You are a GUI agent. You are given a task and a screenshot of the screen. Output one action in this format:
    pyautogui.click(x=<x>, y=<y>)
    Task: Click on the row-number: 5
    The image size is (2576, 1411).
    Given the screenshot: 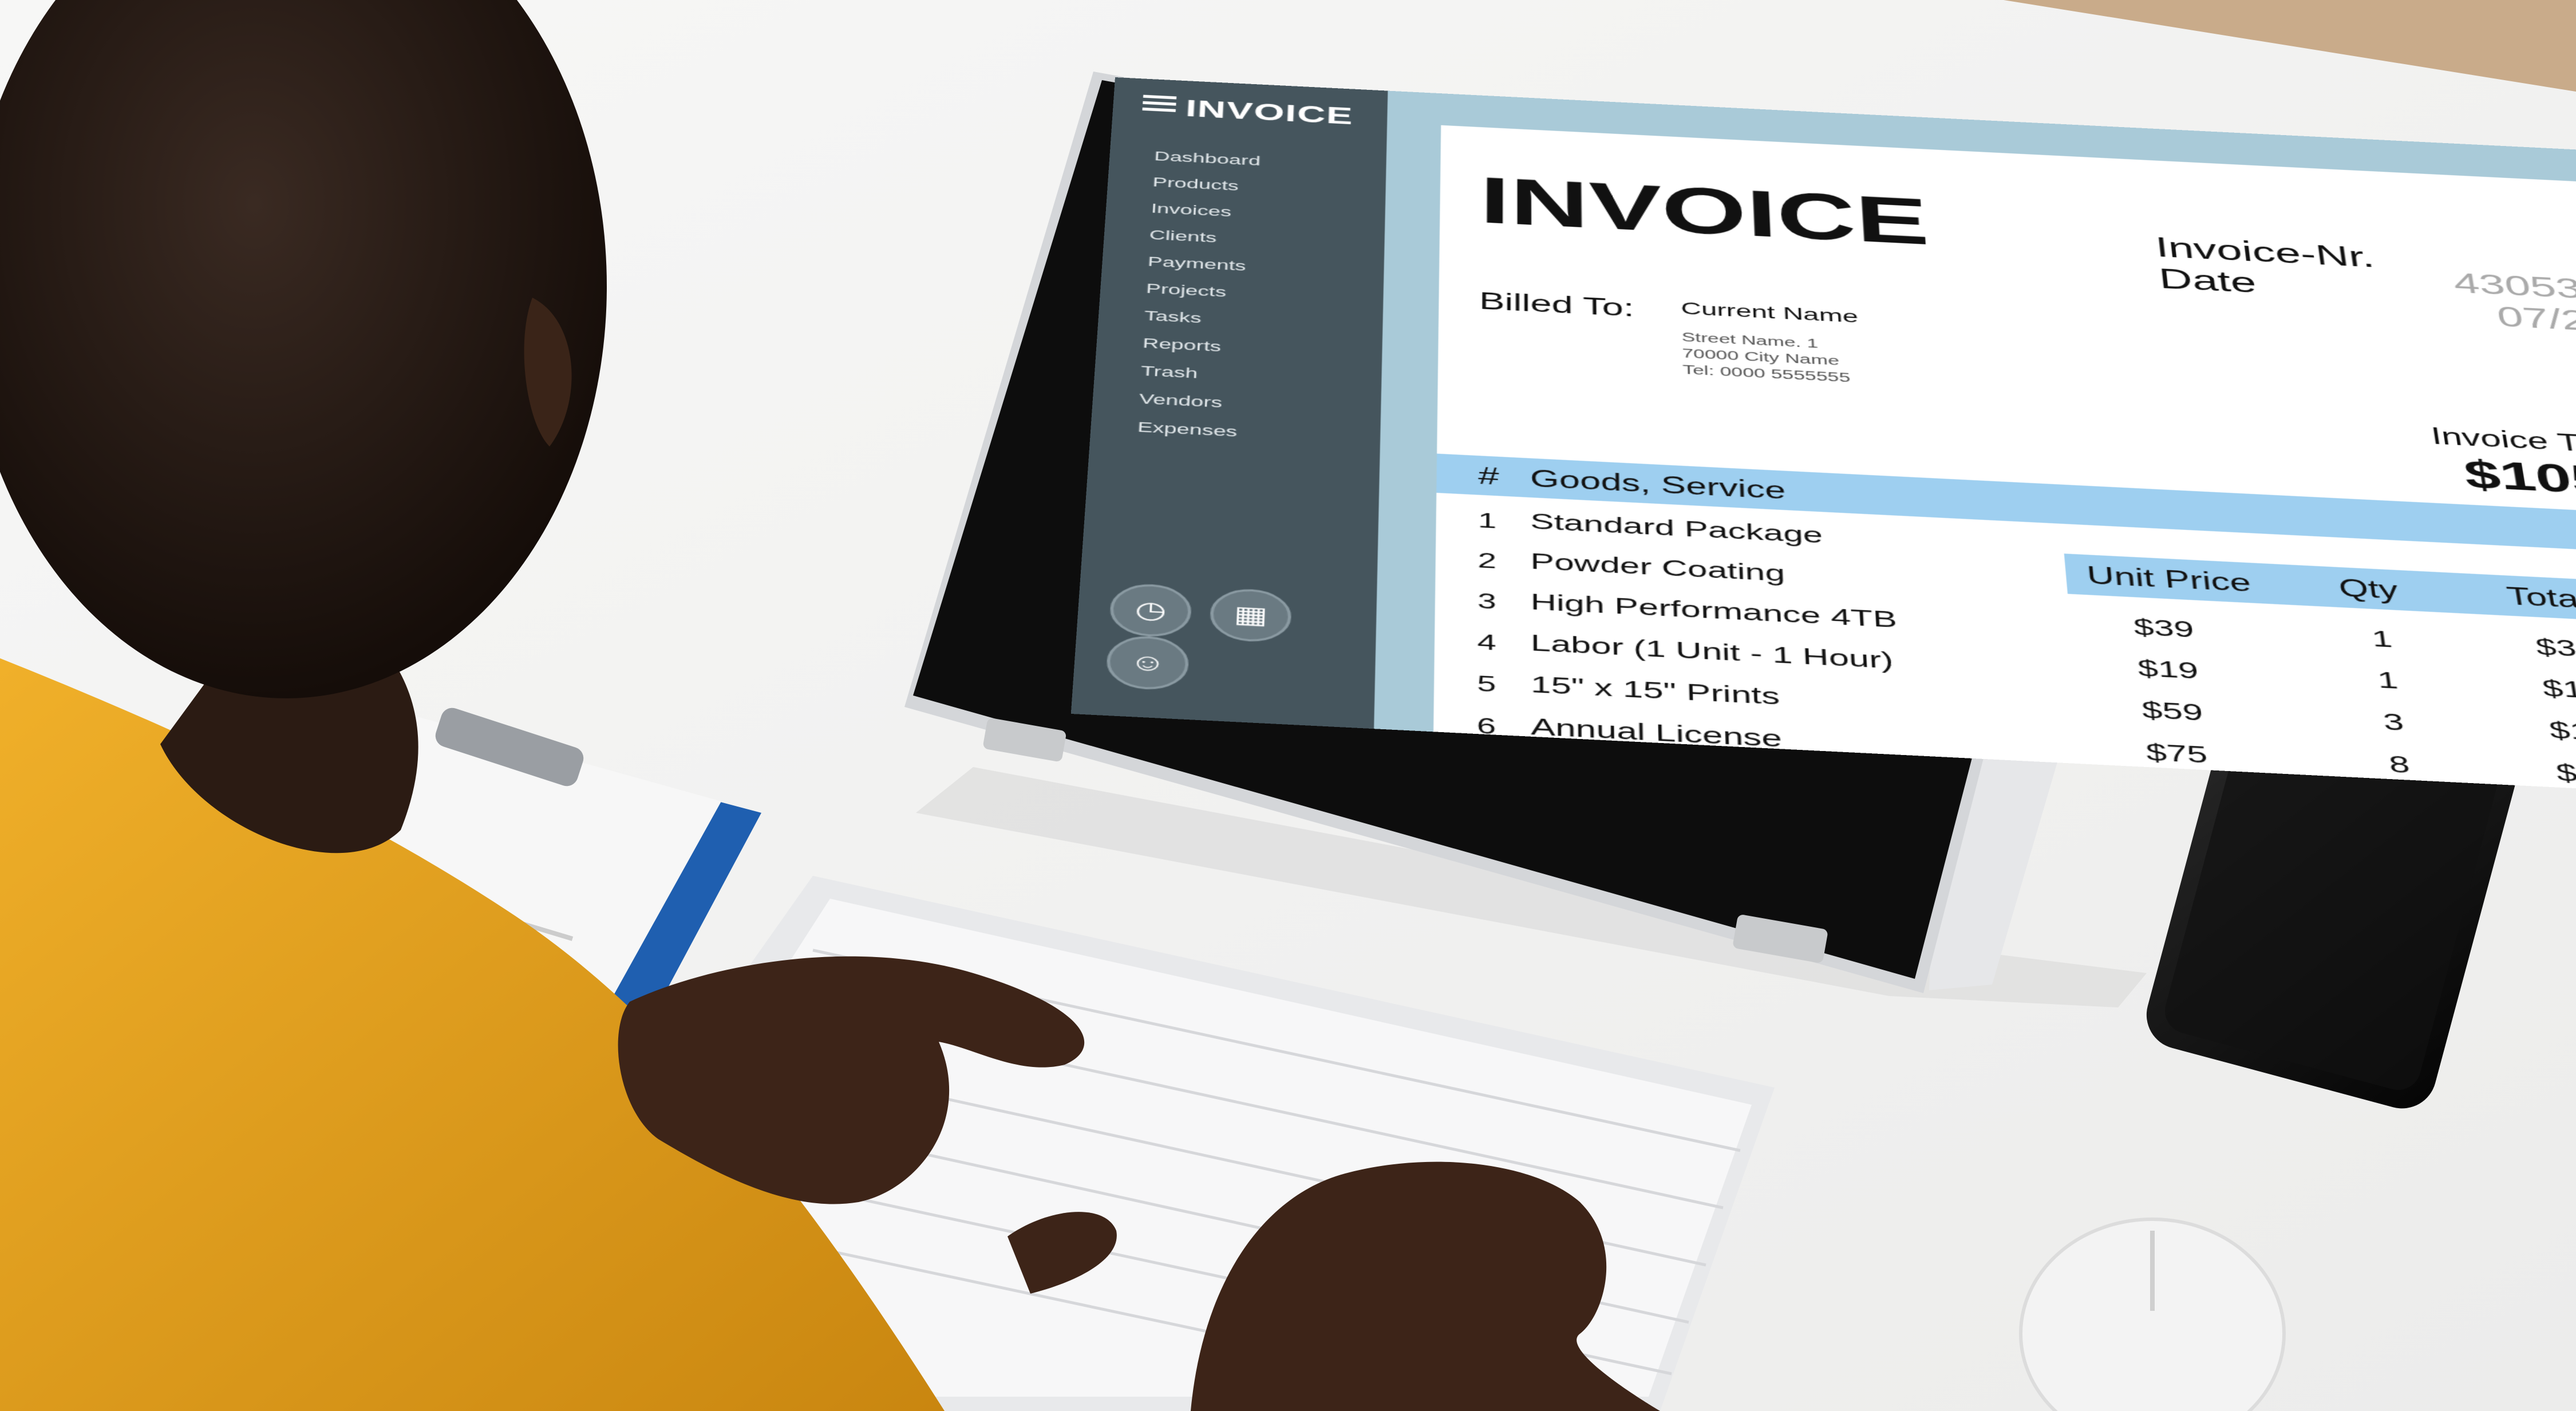 What is the action you would take?
    pyautogui.click(x=1486, y=684)
    